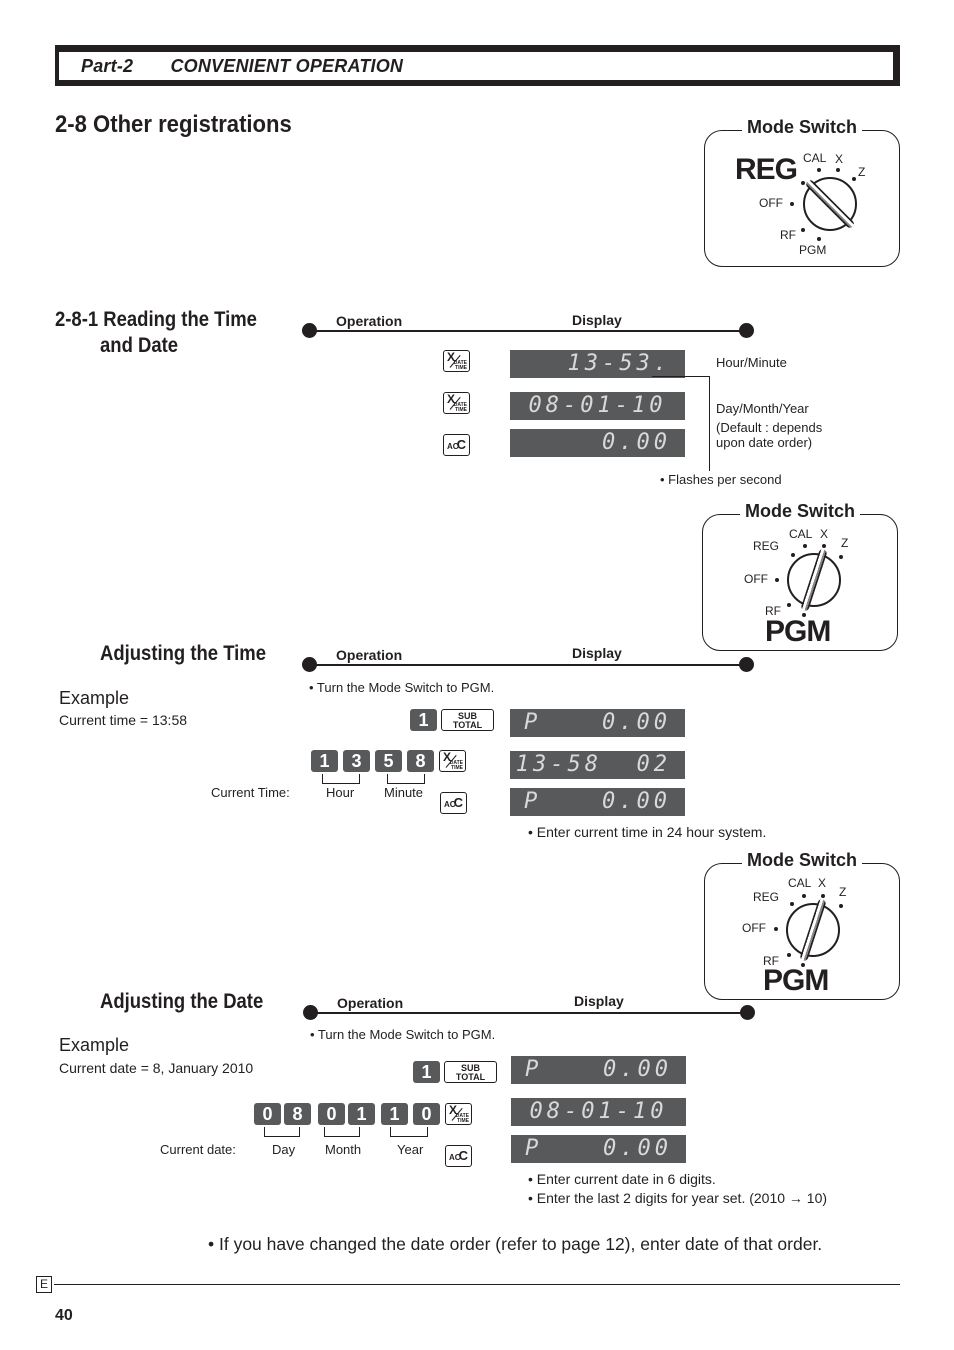 This screenshot has height=1350, width=954. What do you see at coordinates (477, 65) in the screenshot?
I see `part-header: Part-2 CONVENIENT OPERATION` at bounding box center [477, 65].